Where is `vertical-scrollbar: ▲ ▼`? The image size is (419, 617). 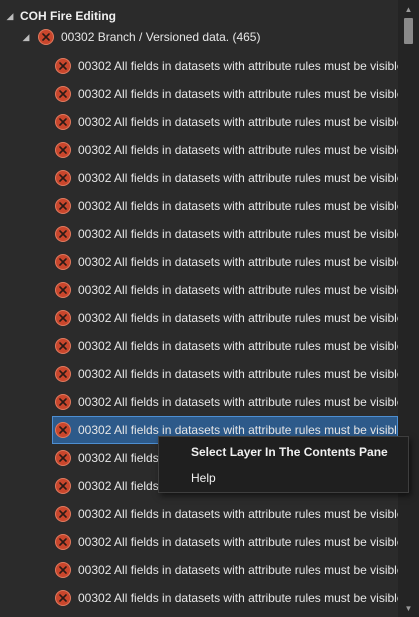
vertical-scrollbar: ▲ ▼ is located at coordinates (408, 308).